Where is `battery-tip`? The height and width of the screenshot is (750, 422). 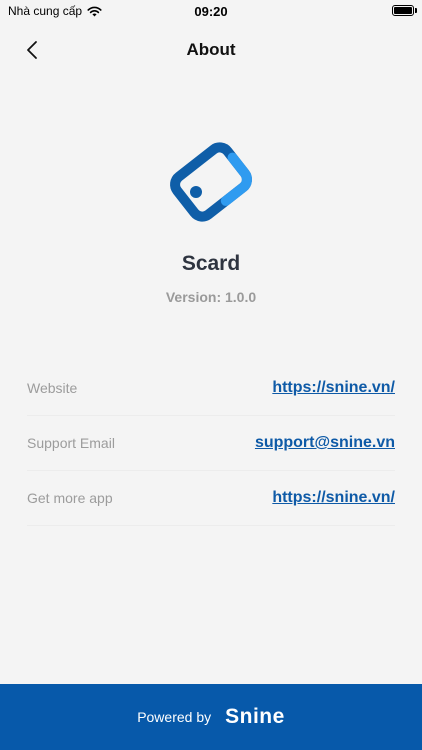
battery-tip is located at coordinates (416, 10).